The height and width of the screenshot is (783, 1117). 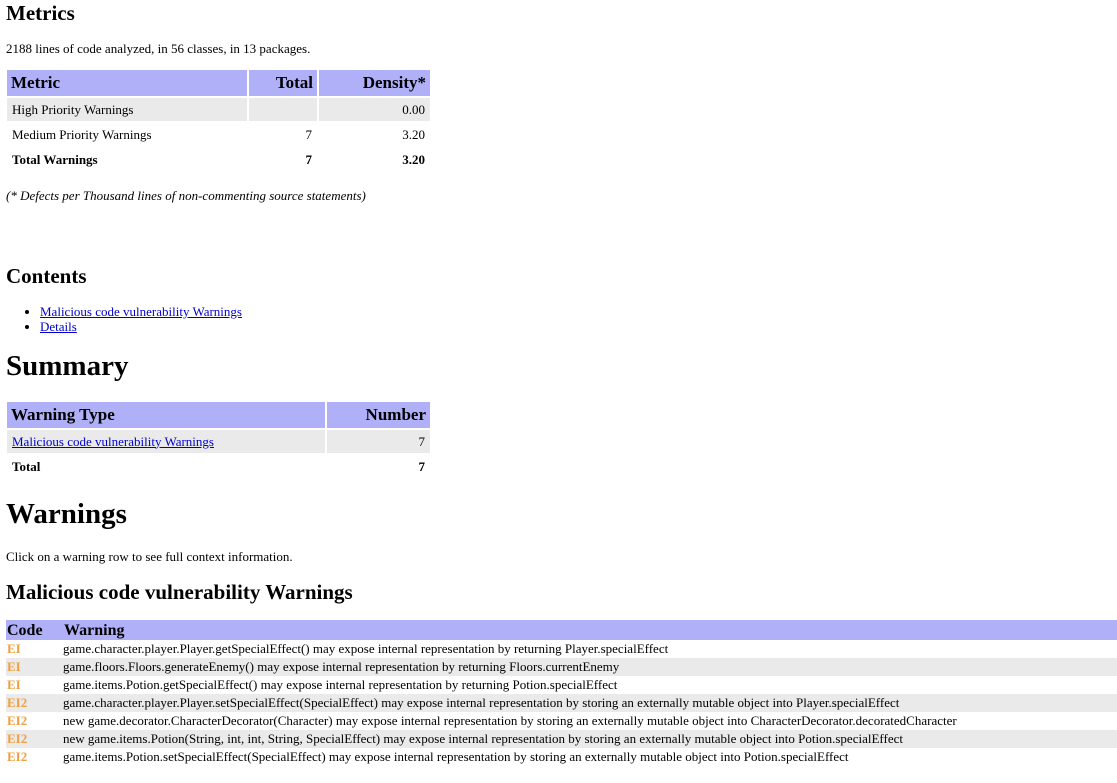 I want to click on metrics-row-total: Total Warnings 7 3.20, so click(x=218, y=159).